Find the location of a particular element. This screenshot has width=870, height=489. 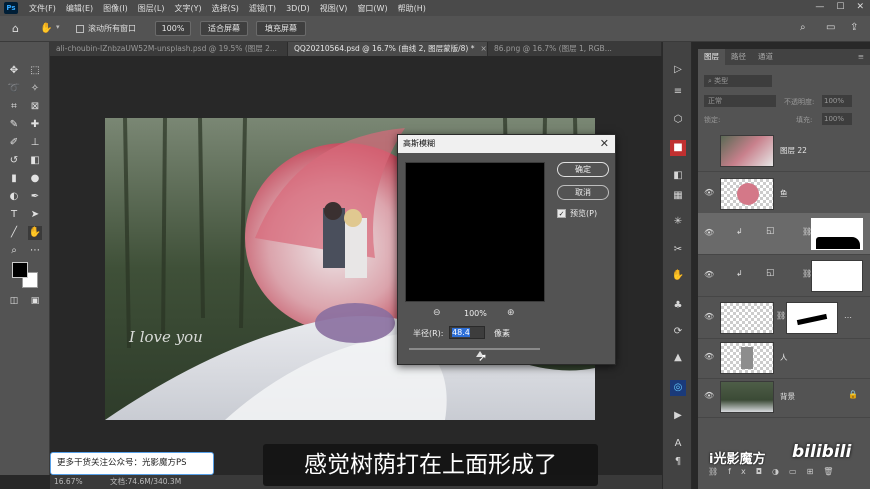

zoom-out-icon: ⊖ is located at coordinates (437, 313).